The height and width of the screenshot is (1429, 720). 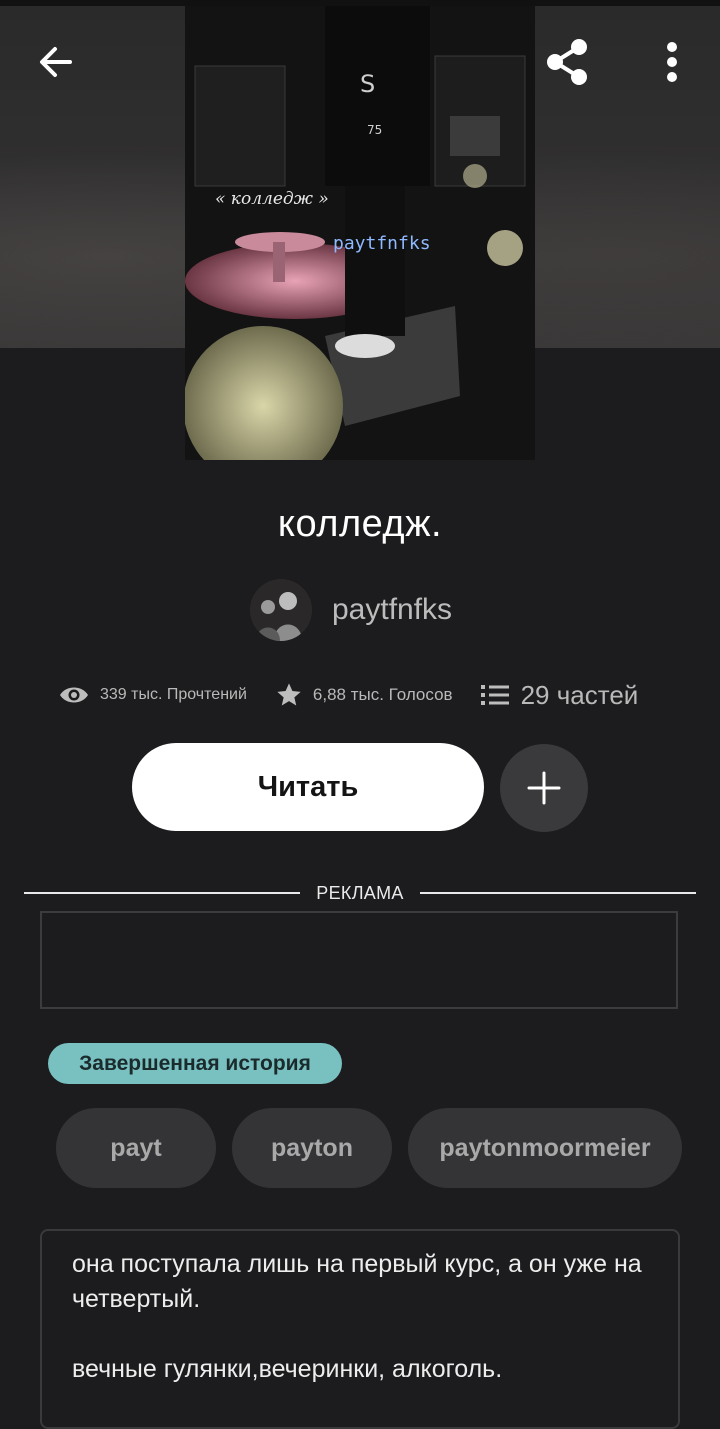 What do you see at coordinates (494, 695) in the screenshot?
I see `list-icon` at bounding box center [494, 695].